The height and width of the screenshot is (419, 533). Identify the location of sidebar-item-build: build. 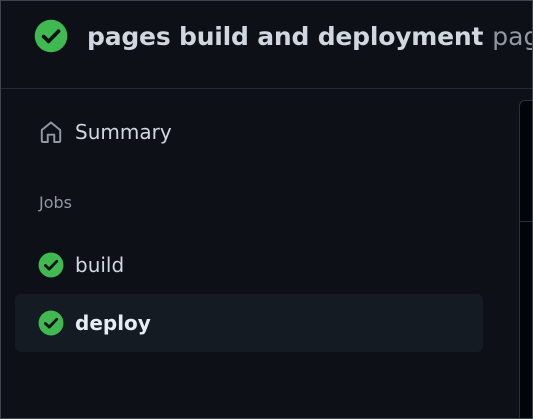
(249, 265).